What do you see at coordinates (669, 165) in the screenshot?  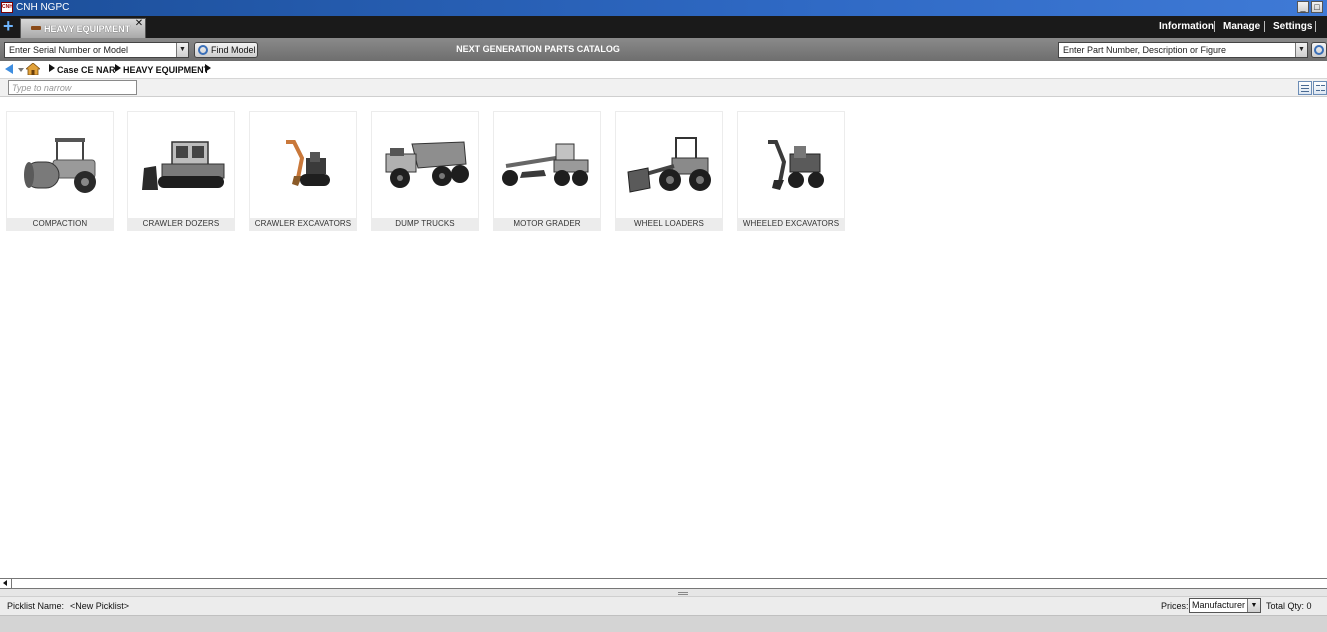 I see `wheel-loader-image` at bounding box center [669, 165].